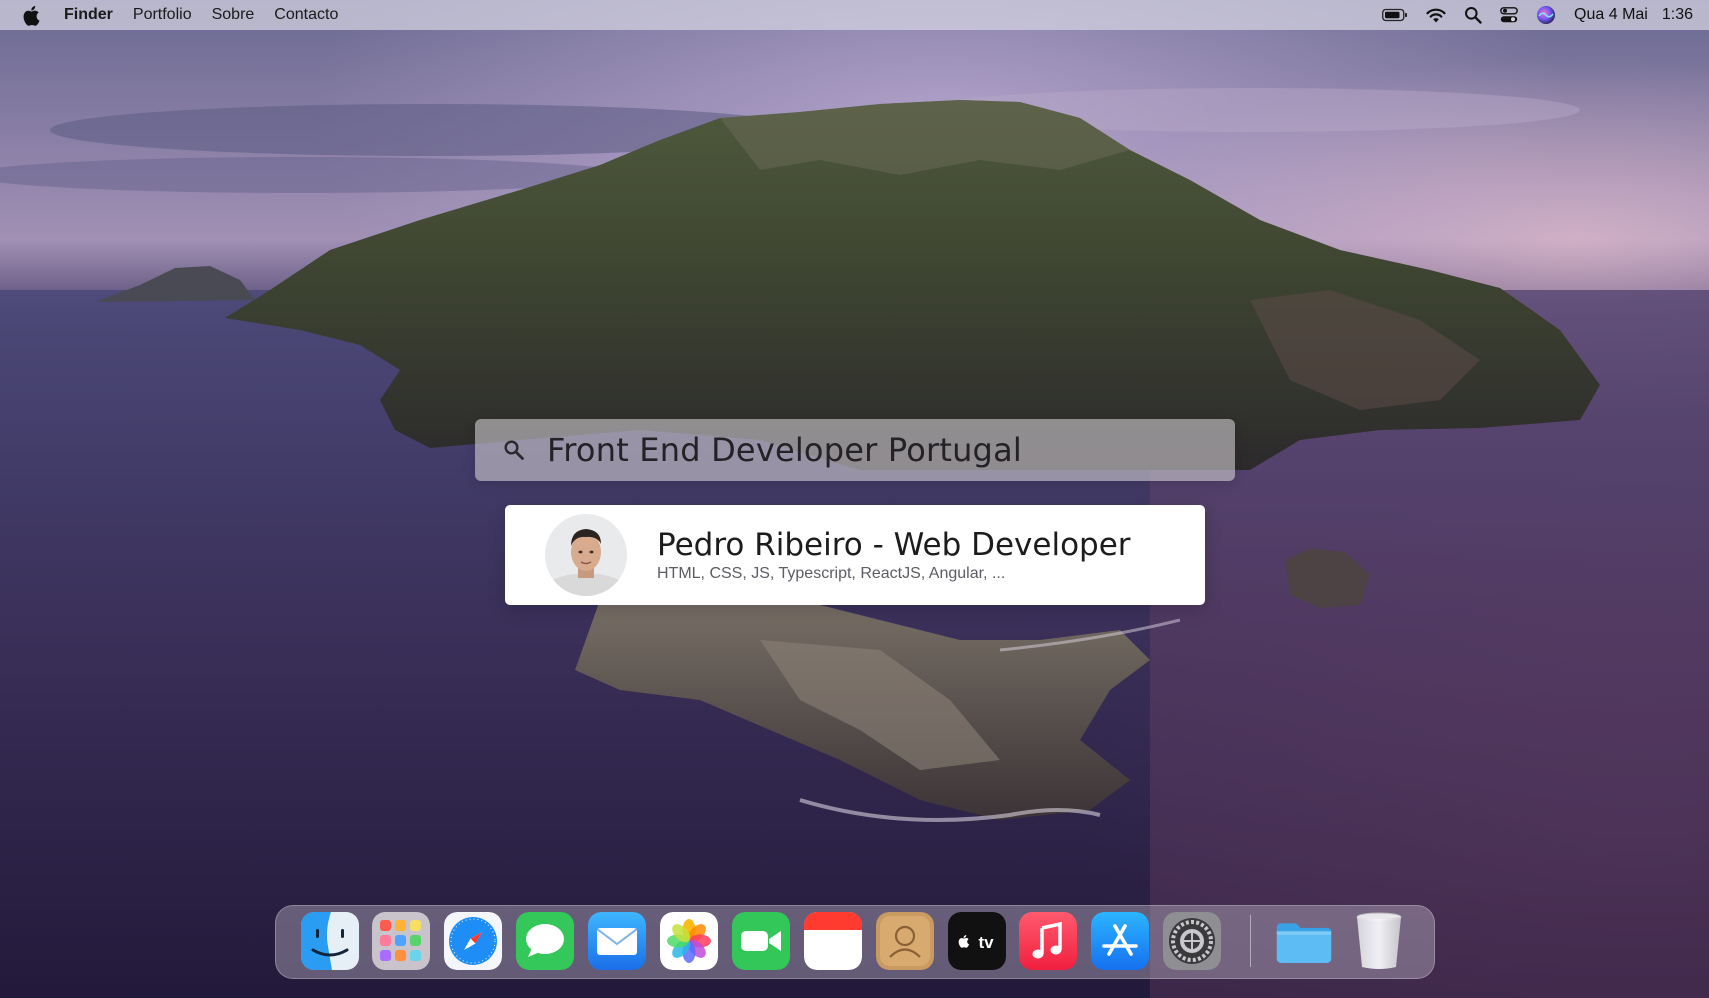 This screenshot has height=998, width=1709. What do you see at coordinates (977, 941) in the screenshot?
I see `apple-tv-icon: tv` at bounding box center [977, 941].